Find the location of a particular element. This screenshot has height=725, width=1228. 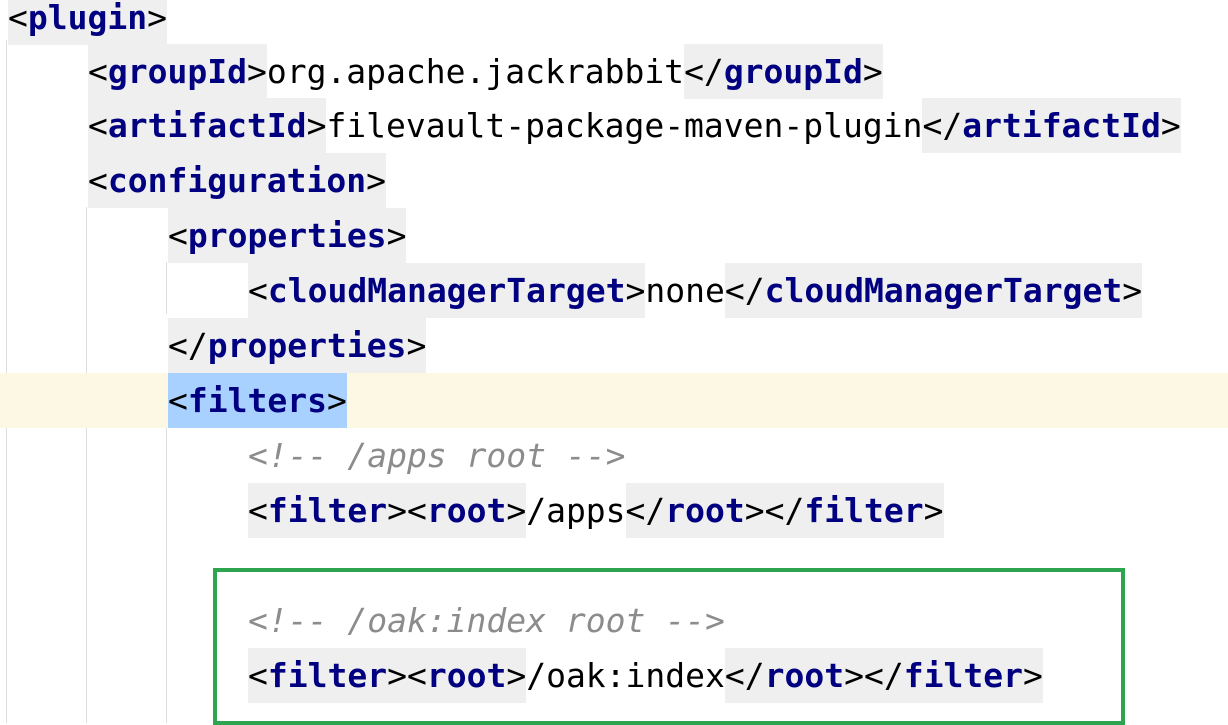

xml-end-tag-artifactid: </artifactId> is located at coordinates (1051, 125).